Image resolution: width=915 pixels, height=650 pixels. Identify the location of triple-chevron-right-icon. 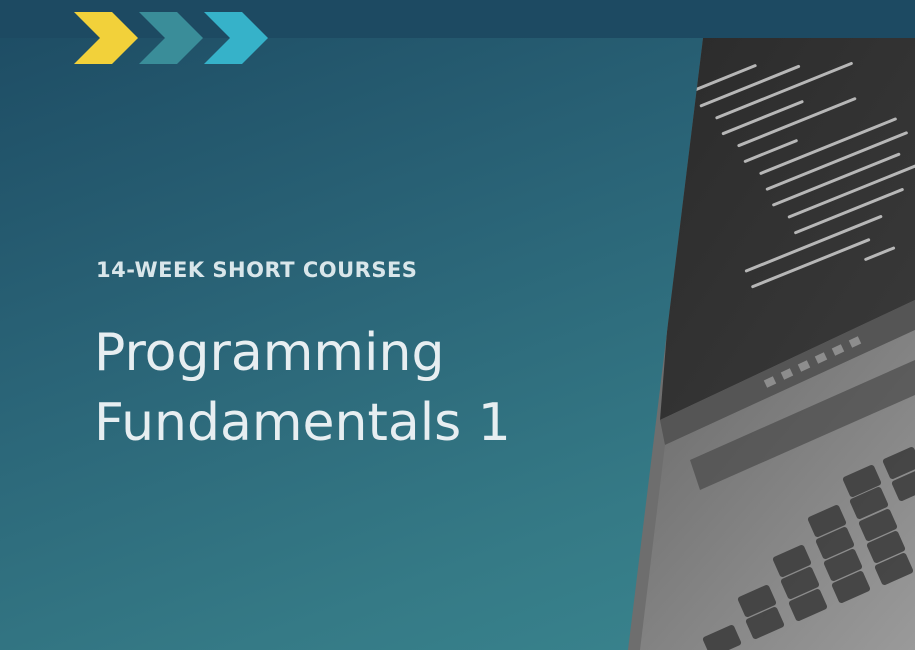
(171, 38).